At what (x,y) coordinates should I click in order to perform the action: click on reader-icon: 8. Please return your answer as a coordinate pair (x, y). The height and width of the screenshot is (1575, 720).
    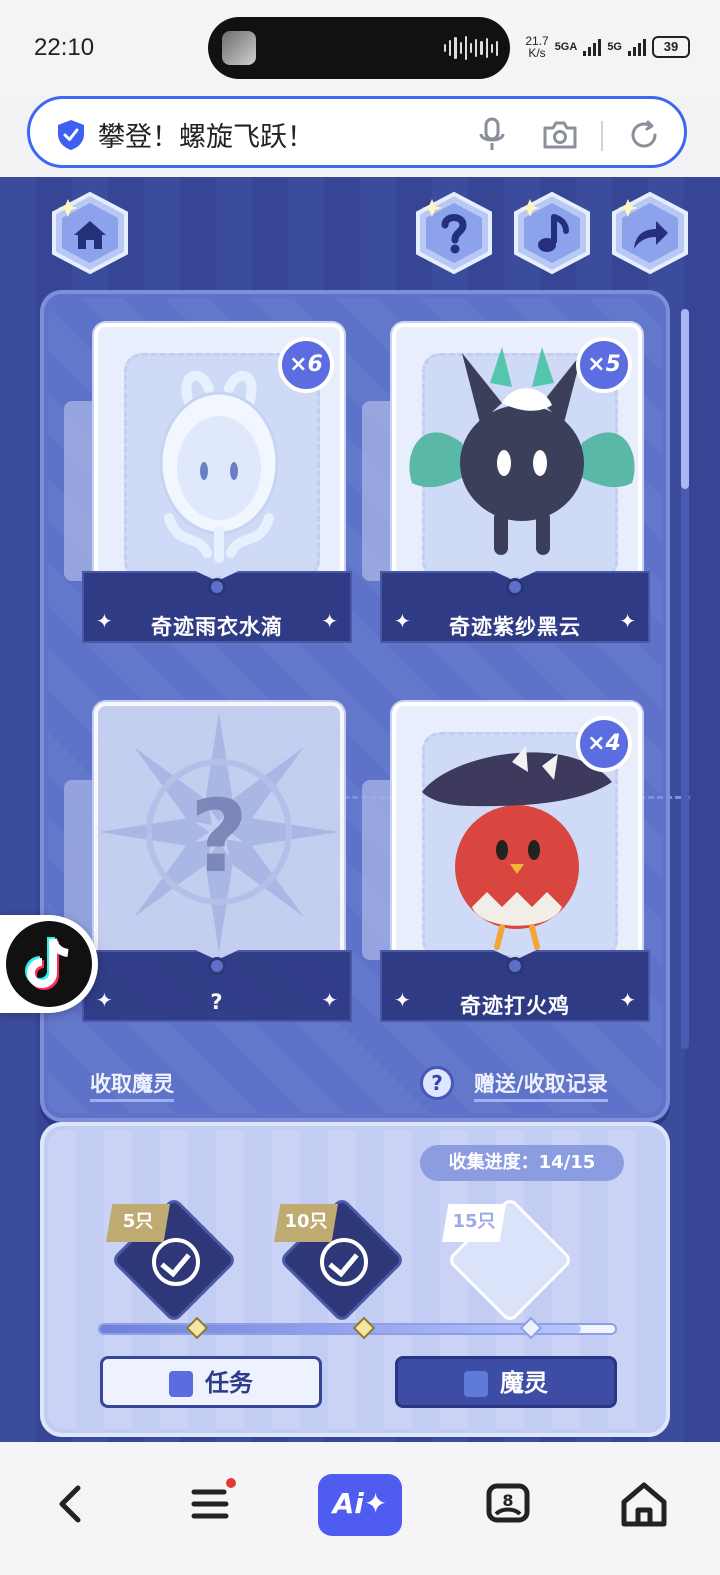
    Looking at the image, I should click on (508, 1504).